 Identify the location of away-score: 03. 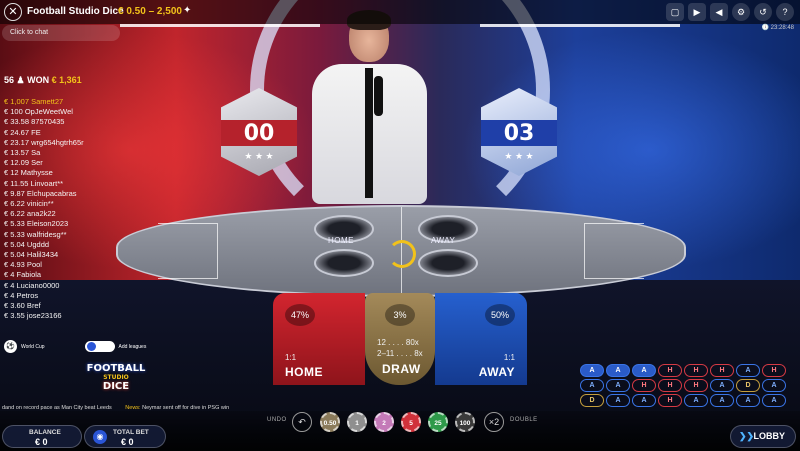
(519, 133).